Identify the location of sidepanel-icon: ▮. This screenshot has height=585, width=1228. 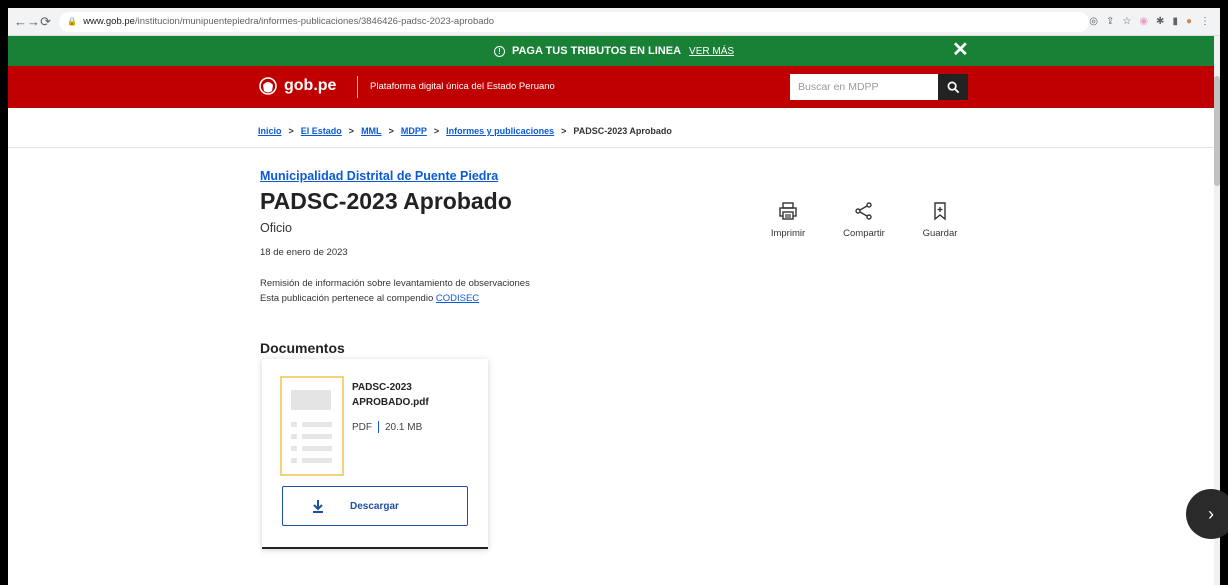
(1175, 21).